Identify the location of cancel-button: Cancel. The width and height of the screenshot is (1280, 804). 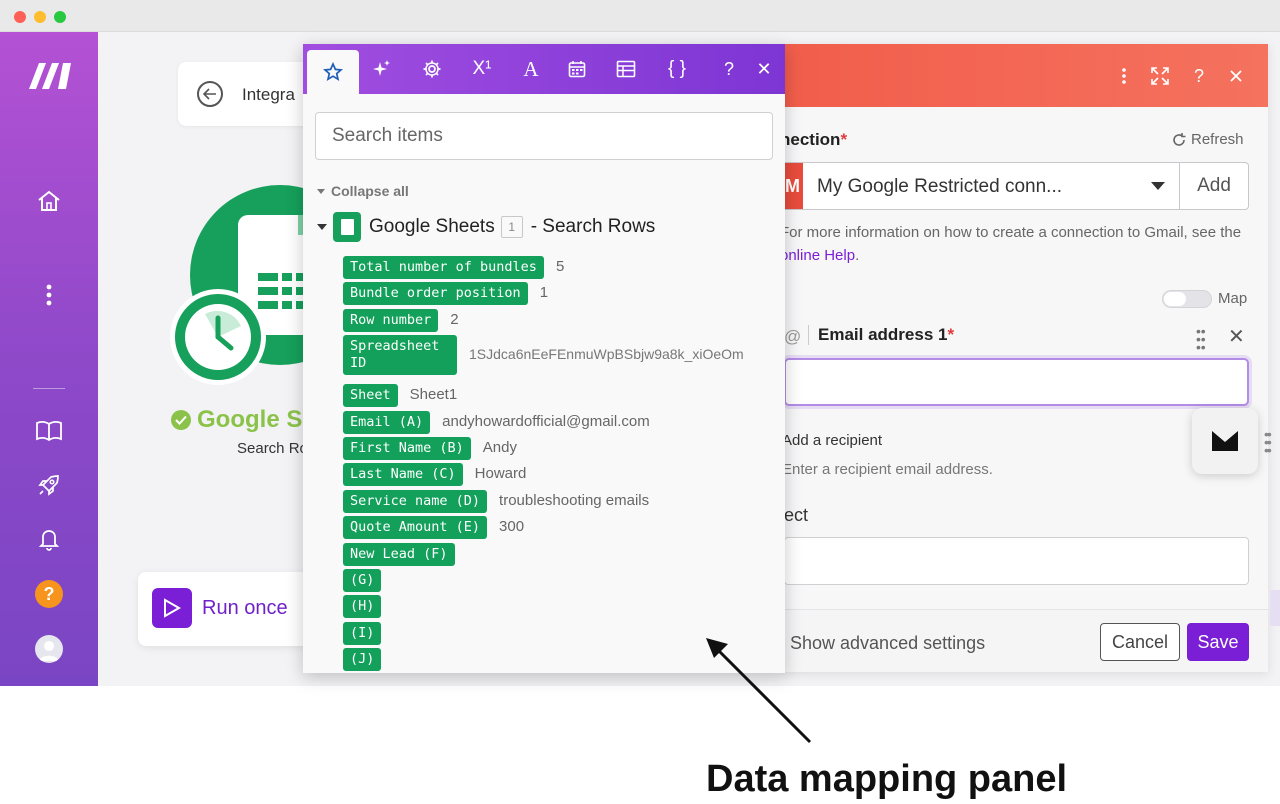
(1140, 642).